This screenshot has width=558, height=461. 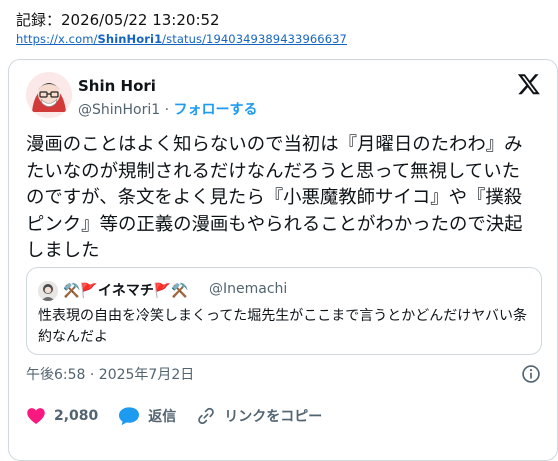 What do you see at coordinates (529, 84) in the screenshot?
I see `x-logo-icon` at bounding box center [529, 84].